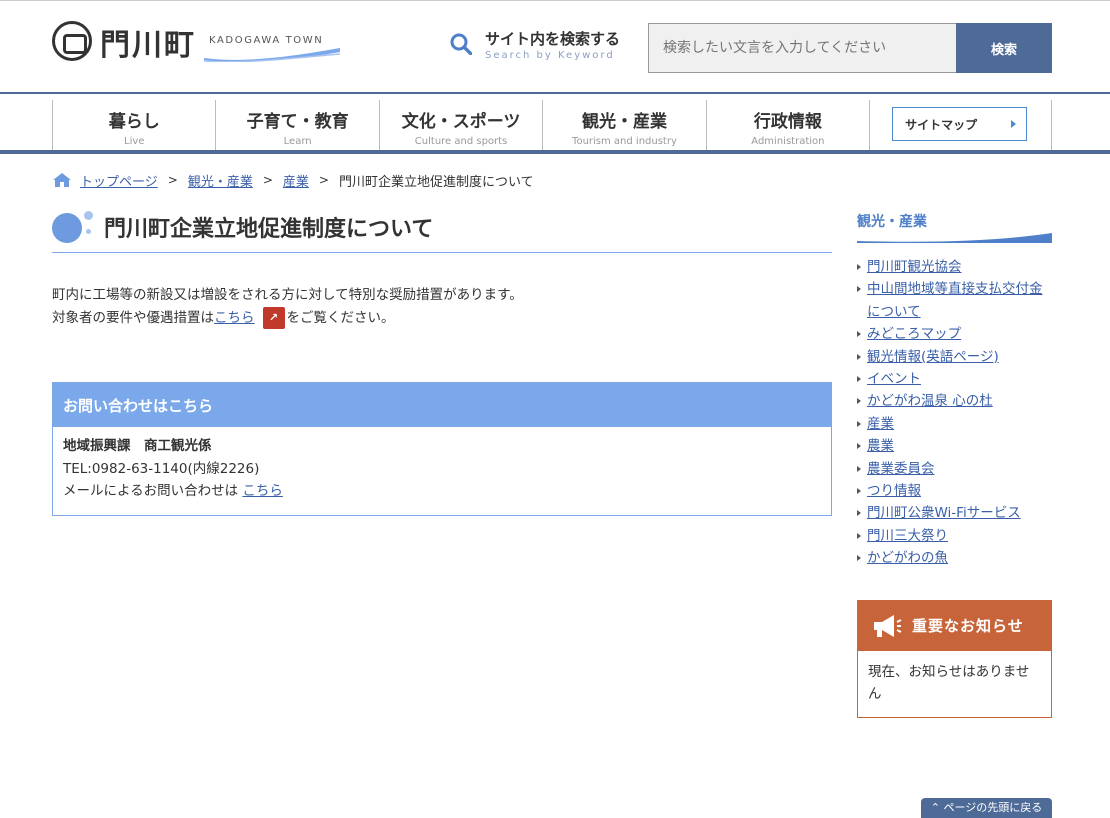  I want to click on content-text: をご覧ください。, so click(340, 318).